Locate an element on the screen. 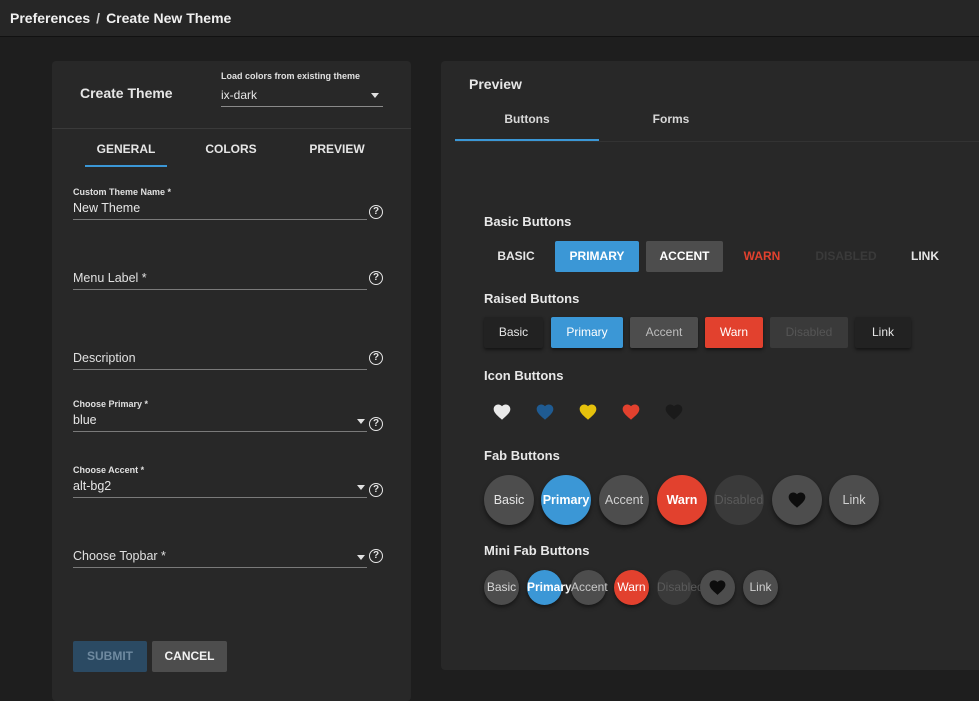  mini-fab-basic-button: Basic is located at coordinates (501, 587).